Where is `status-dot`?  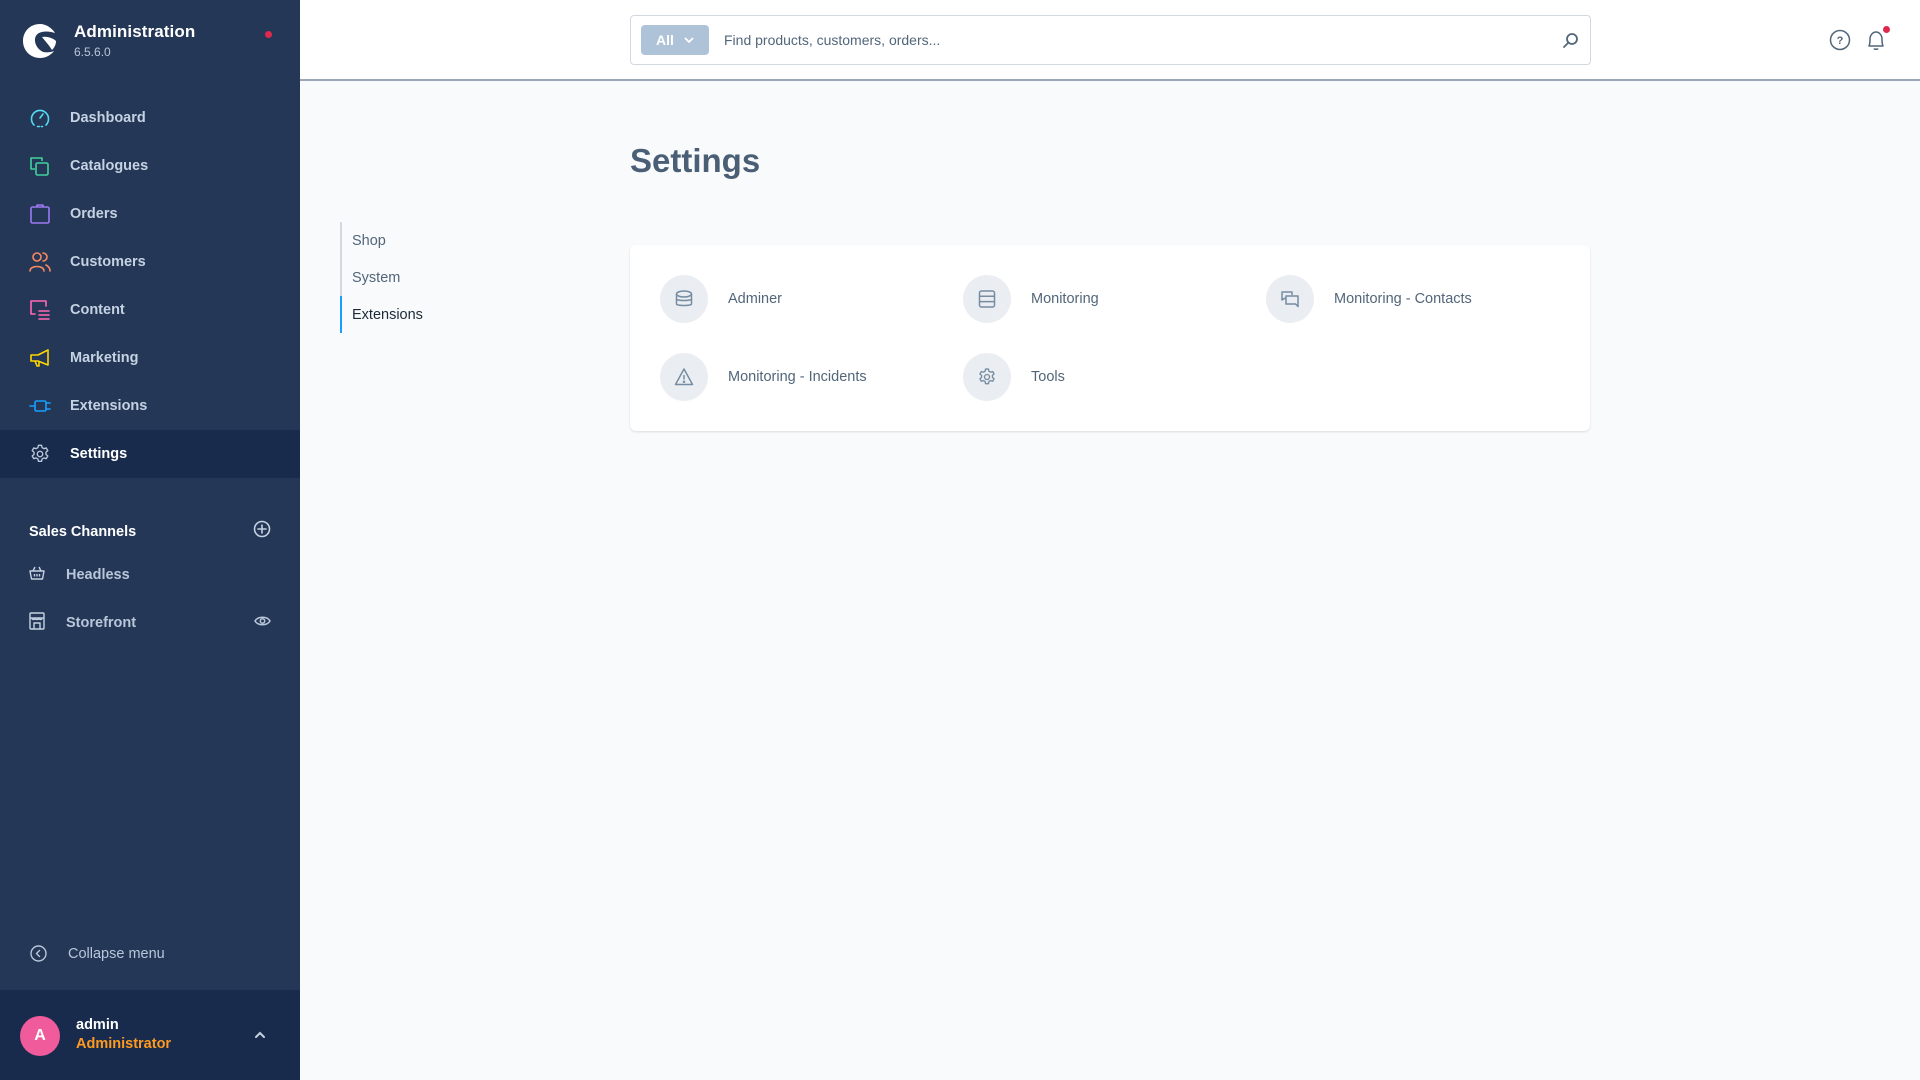 status-dot is located at coordinates (268, 34).